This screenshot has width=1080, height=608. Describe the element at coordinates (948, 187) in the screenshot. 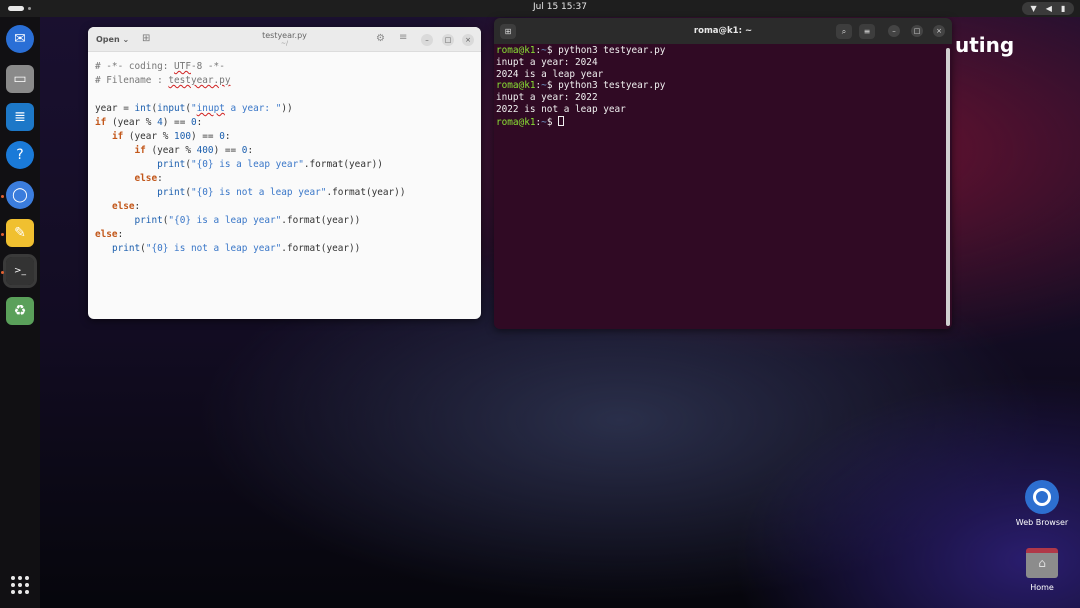

I see `scrollbar` at that location.